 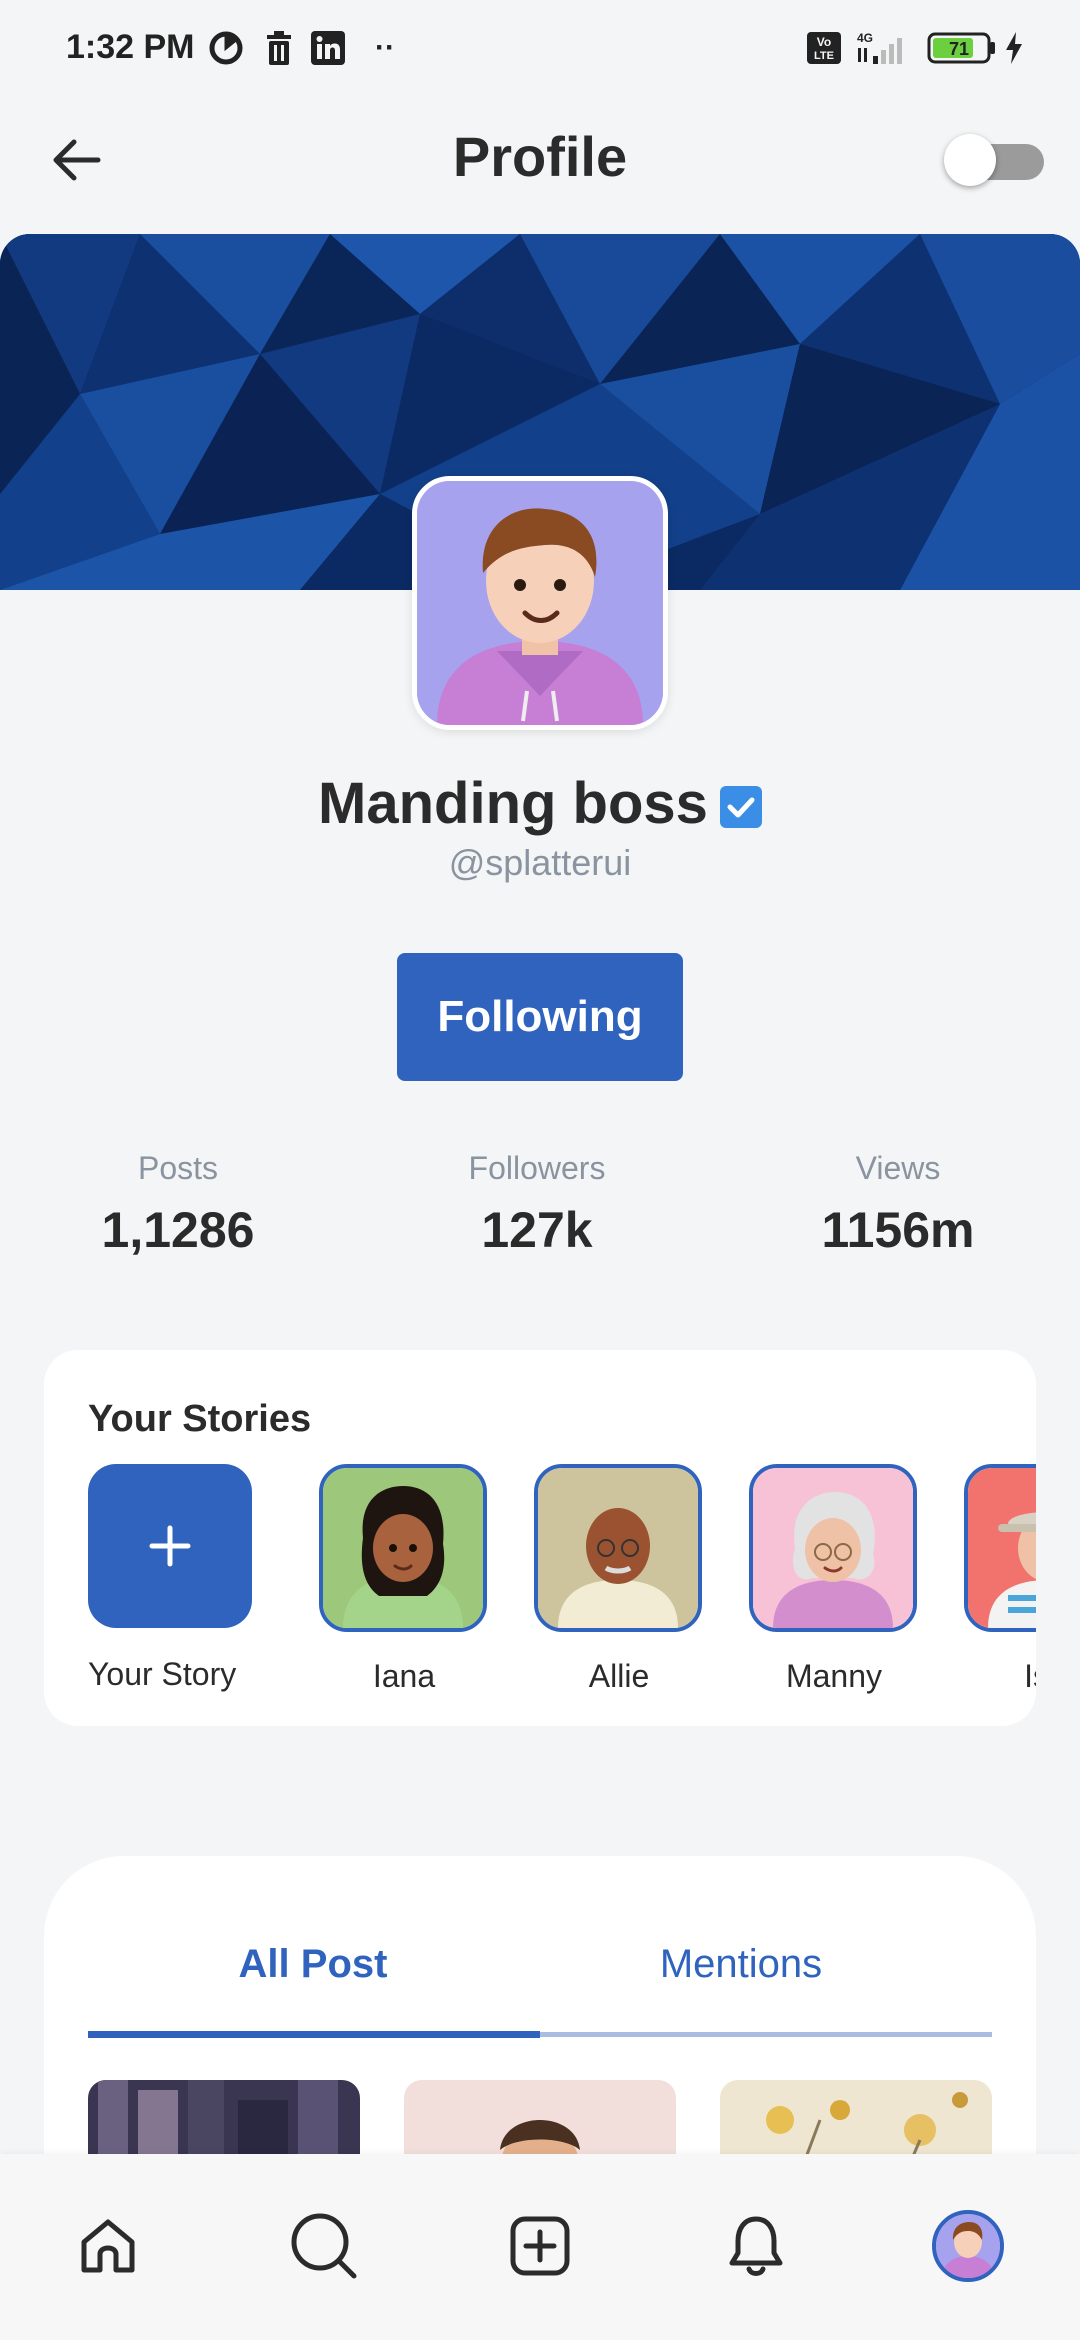 What do you see at coordinates (200, 1419) in the screenshot?
I see `stories-title: Your Stories` at bounding box center [200, 1419].